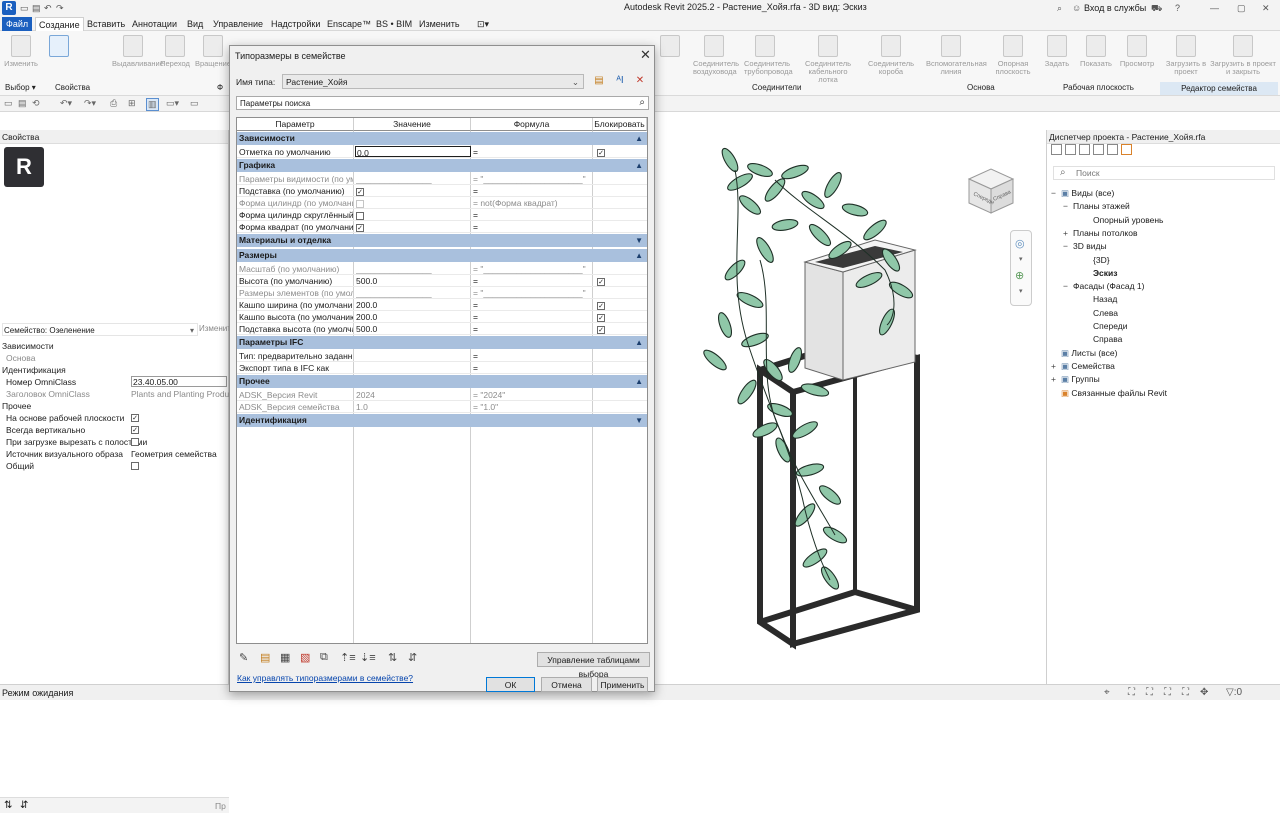 The width and height of the screenshot is (1280, 813). What do you see at coordinates (1126, 150) in the screenshot?
I see `link-icon` at bounding box center [1126, 150].